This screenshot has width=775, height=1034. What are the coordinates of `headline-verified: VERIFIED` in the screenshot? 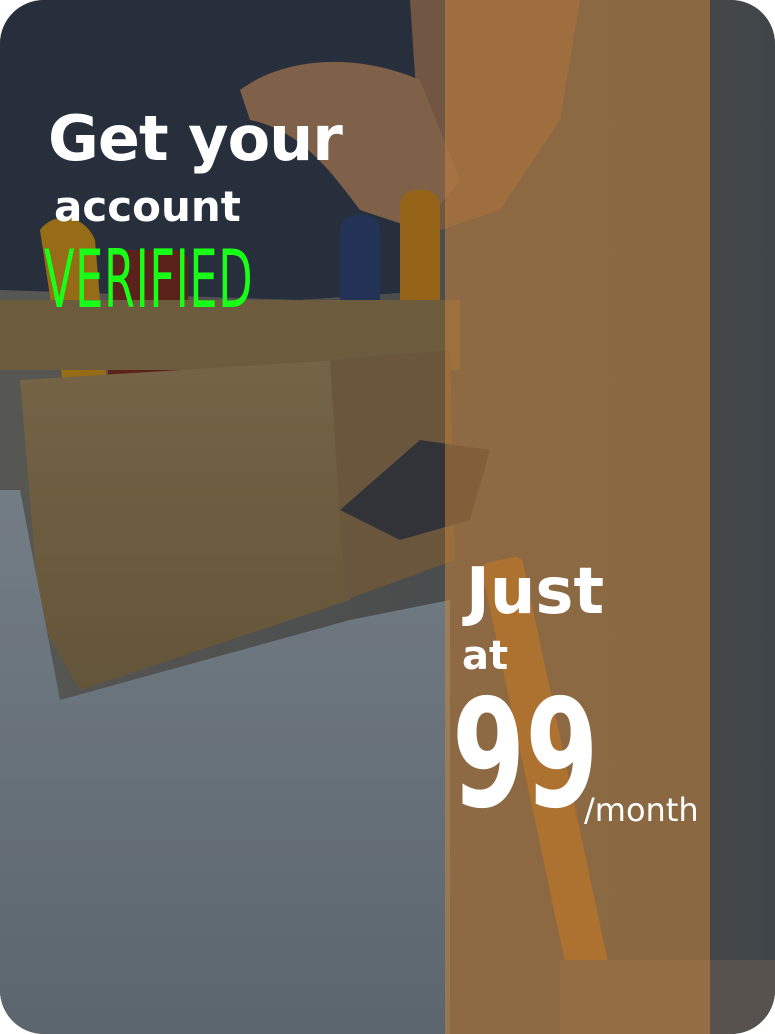 It's located at (149, 279).